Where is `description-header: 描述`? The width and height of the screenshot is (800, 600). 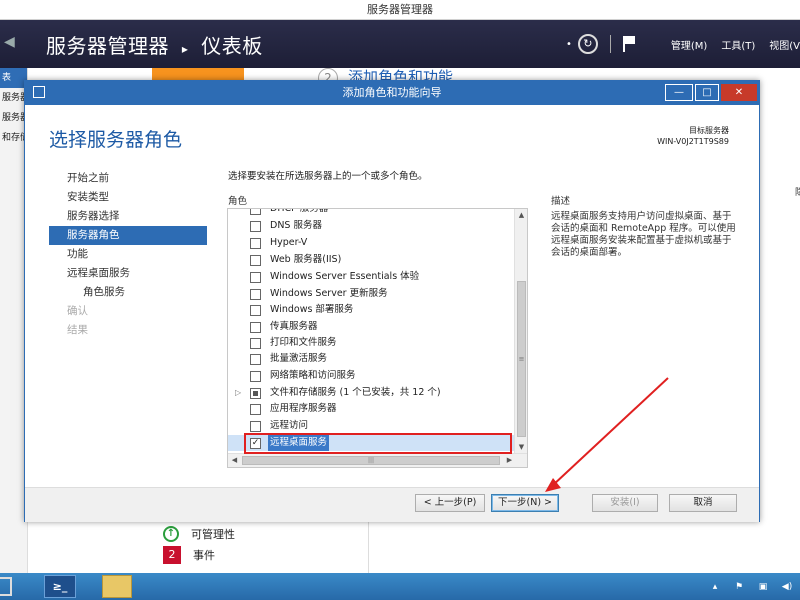 description-header: 描述 is located at coordinates (561, 201).